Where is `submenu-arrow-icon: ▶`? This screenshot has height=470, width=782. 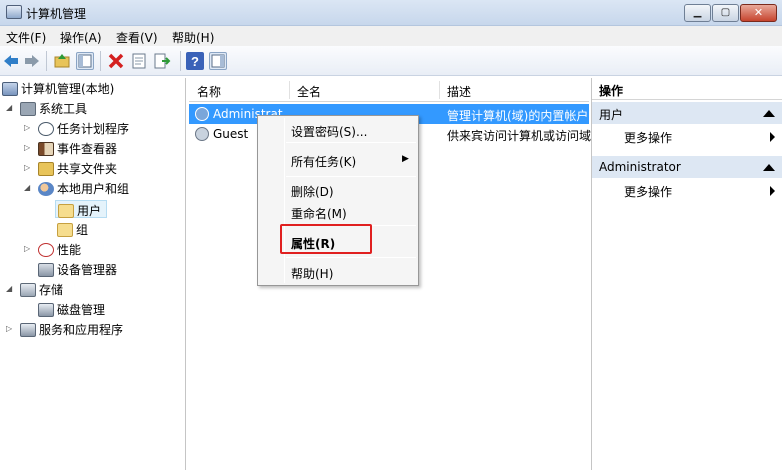
submenu-arrow-icon: ▶ is located at coordinates (405, 159).